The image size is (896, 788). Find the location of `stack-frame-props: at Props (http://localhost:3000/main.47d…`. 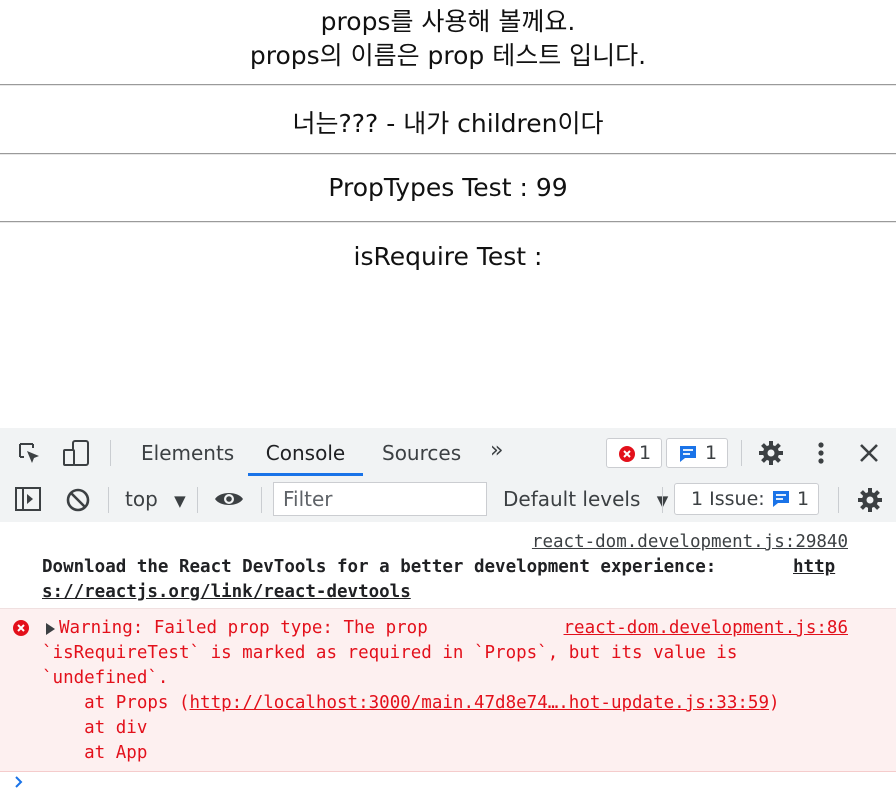

stack-frame-props: at Props (http://localhost:3000/main.47d… is located at coordinates (411, 703).